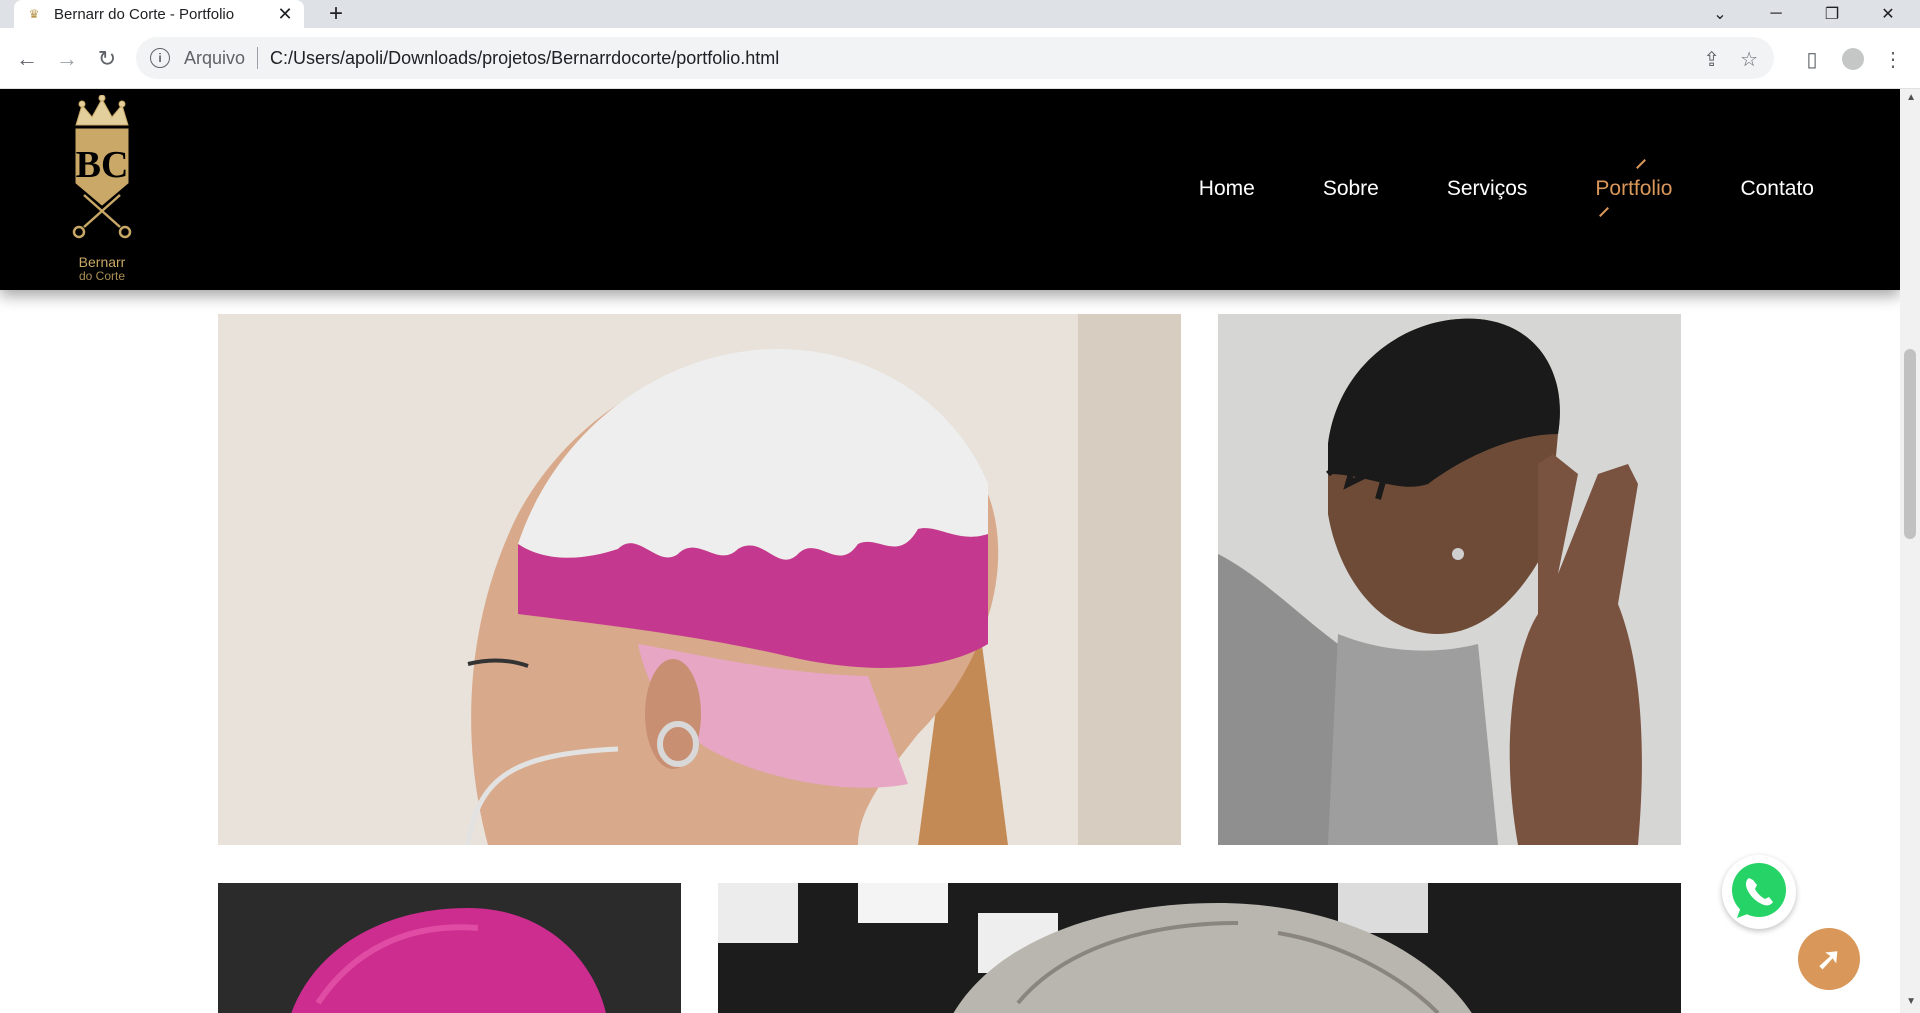 The image size is (1920, 1013). I want to click on nav-contato: Contato, so click(1777, 189).